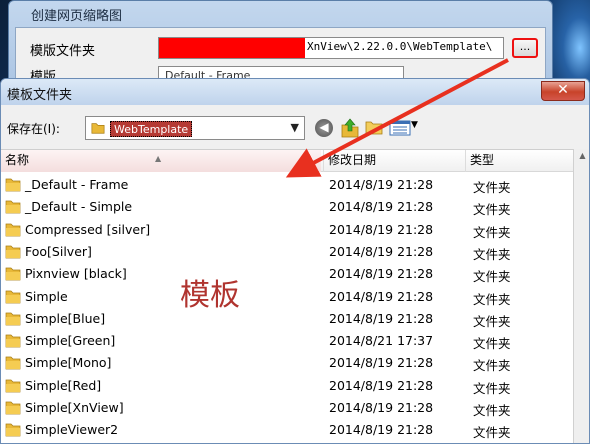 This screenshot has width=590, height=444. I want to click on template-folder-path: XnView\2.22.0.0\WebTemplate\, so click(400, 46).